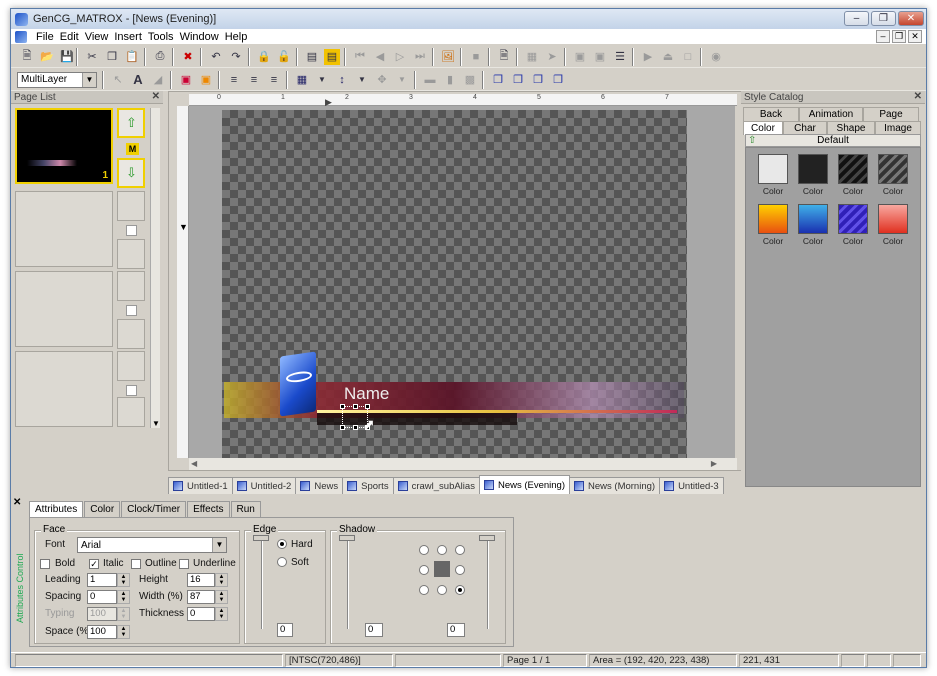  What do you see at coordinates (132, 57) in the screenshot?
I see `paste-icon: 📋` at bounding box center [132, 57].